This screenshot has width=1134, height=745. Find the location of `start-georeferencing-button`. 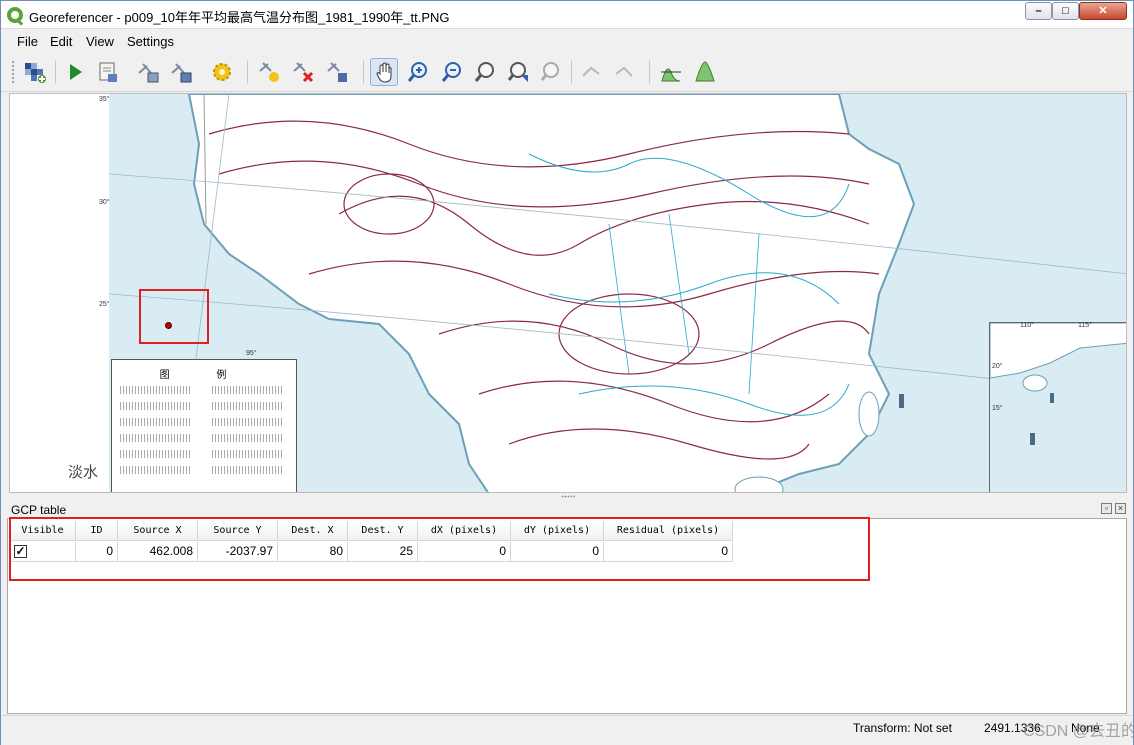

start-georeferencing-button is located at coordinates (75, 72).